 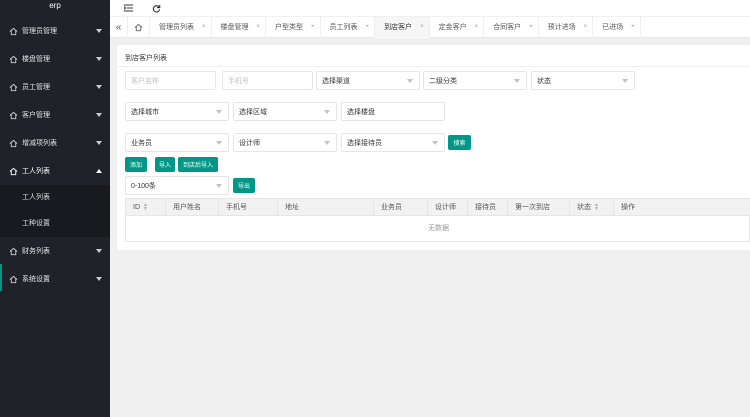 What do you see at coordinates (592, 207) in the screenshot?
I see `column-header-status: 状态 ▲ ▼` at bounding box center [592, 207].